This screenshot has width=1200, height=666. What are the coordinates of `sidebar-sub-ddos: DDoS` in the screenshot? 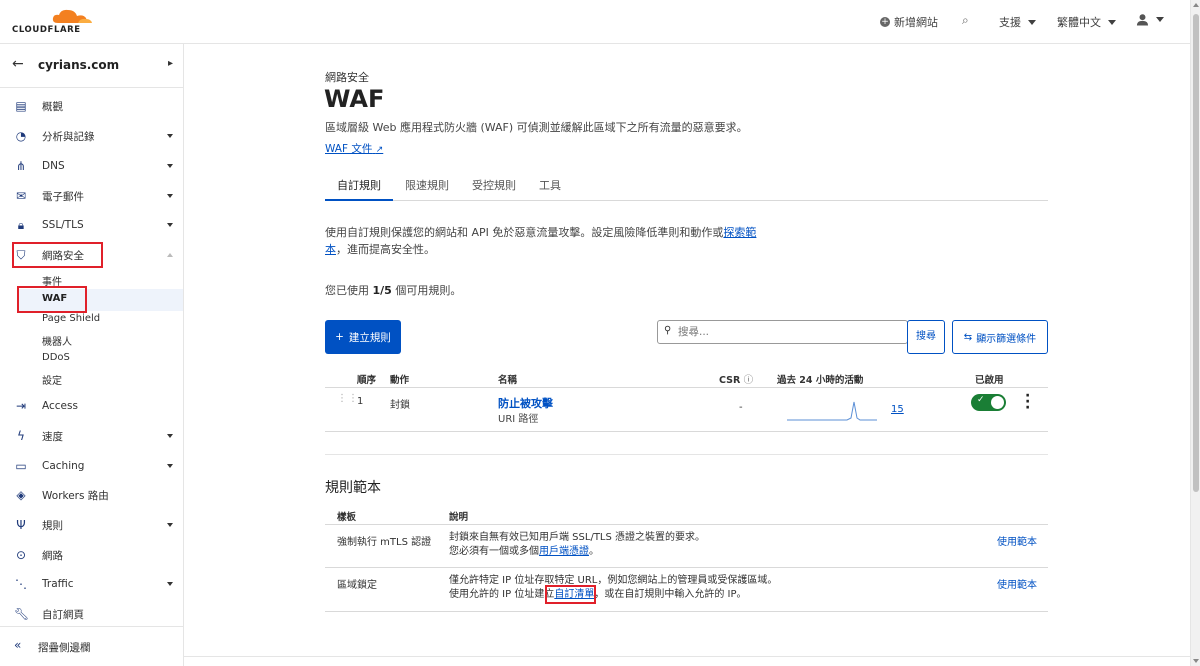 It's located at (56, 357).